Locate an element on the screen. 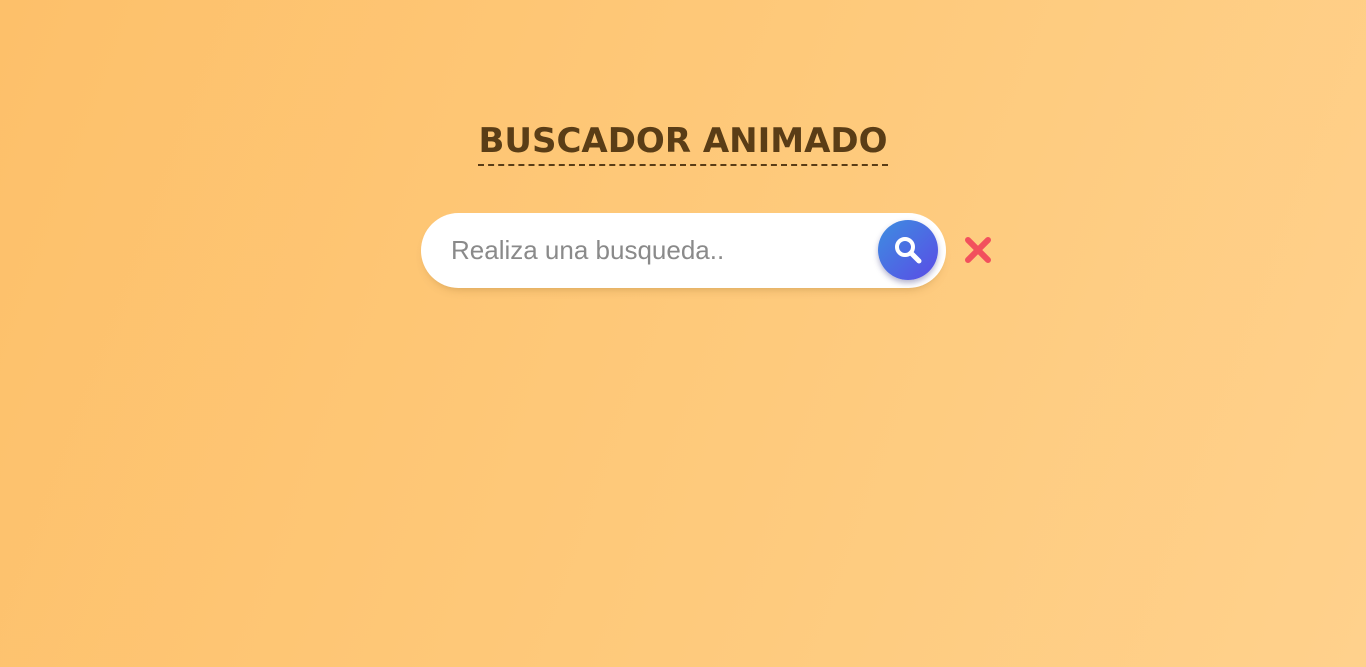 Image resolution: width=1366 pixels, height=667 pixels. search-button is located at coordinates (908, 250).